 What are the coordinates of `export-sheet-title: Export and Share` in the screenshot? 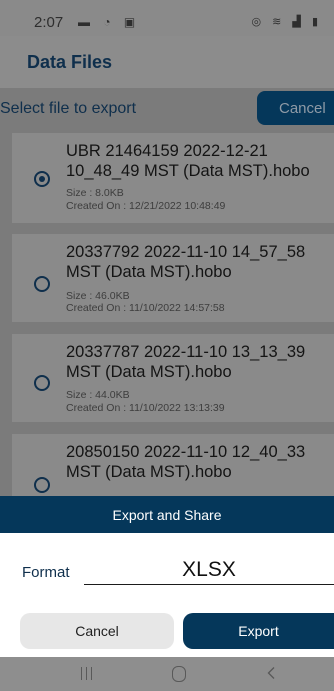 It's located at (167, 515).